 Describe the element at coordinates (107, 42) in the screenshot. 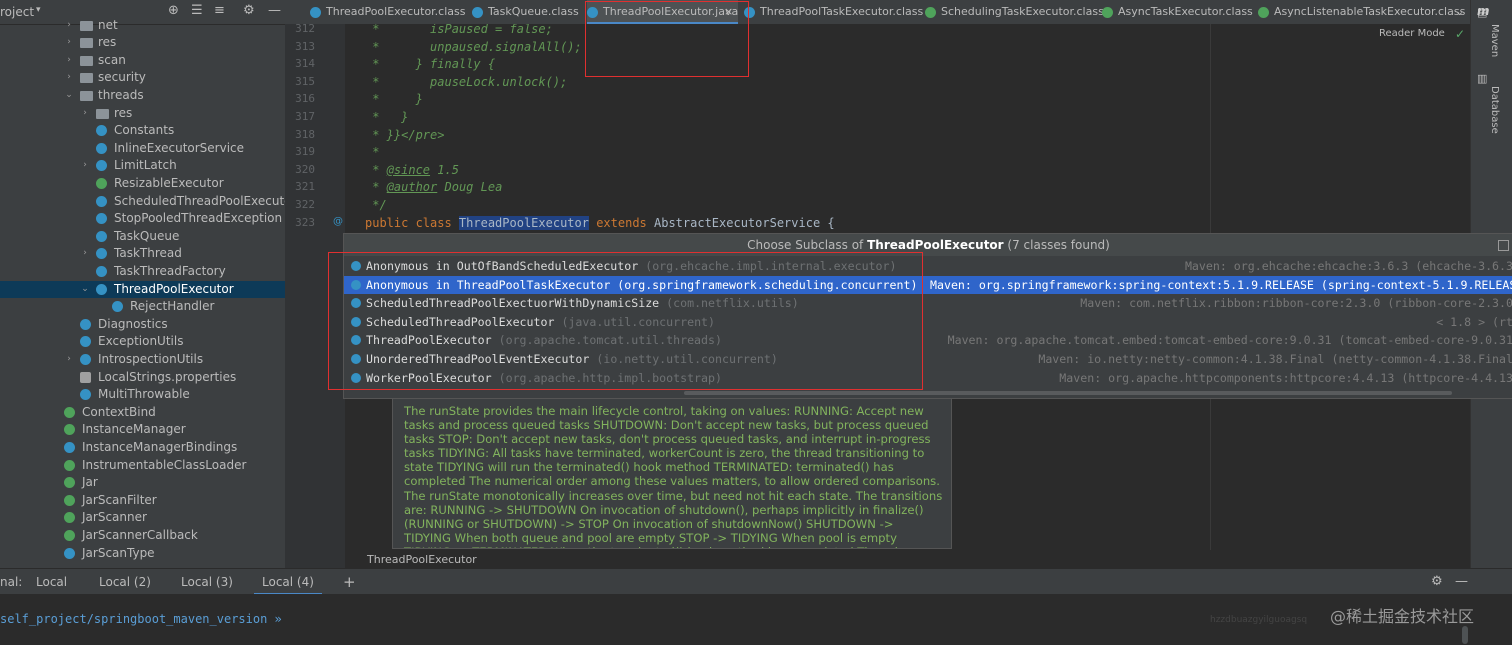

I see `tree-item-label: res` at that location.